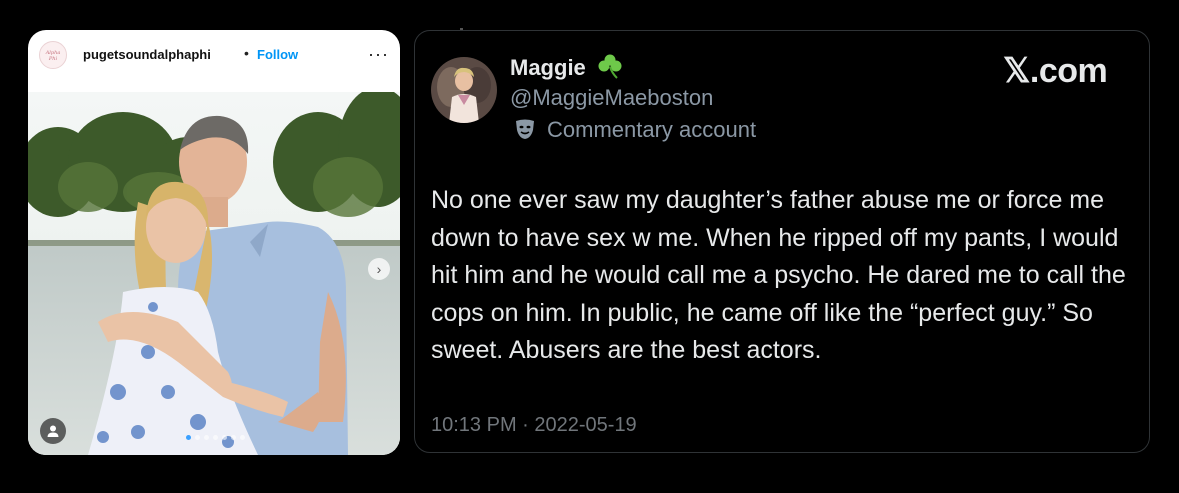  I want to click on x-logo-icon: 𝕏.com, so click(1055, 71).